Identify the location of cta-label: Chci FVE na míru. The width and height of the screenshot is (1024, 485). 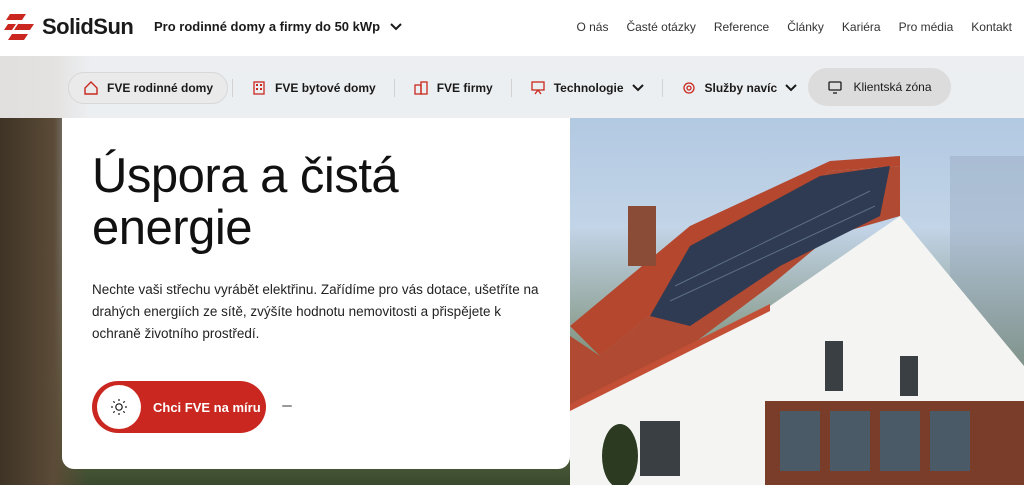
(207, 407).